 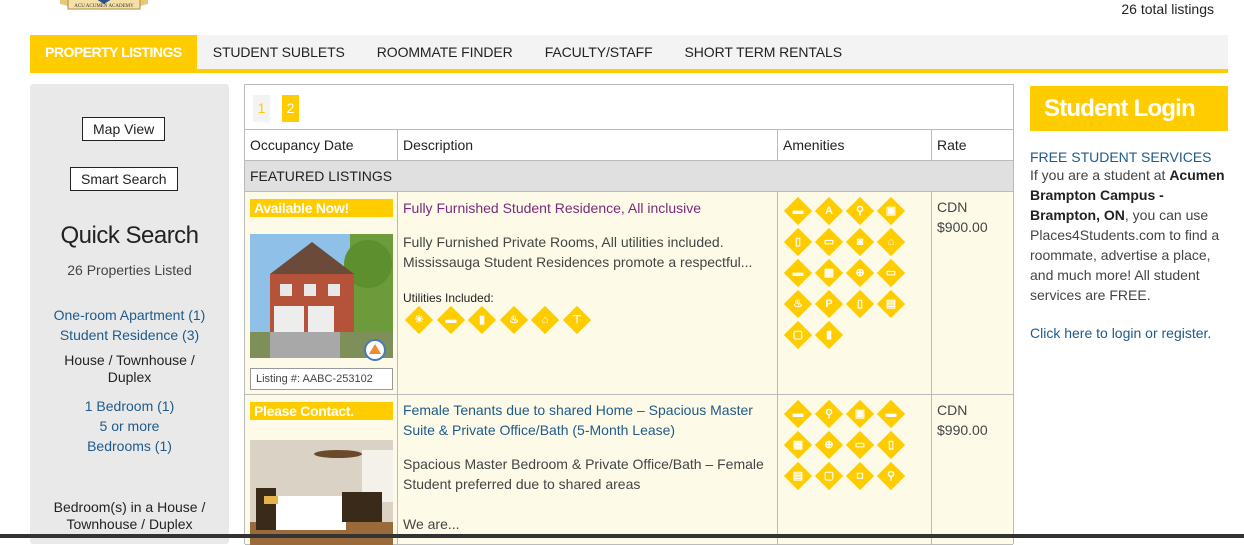 I want to click on header-description: Description, so click(x=438, y=145).